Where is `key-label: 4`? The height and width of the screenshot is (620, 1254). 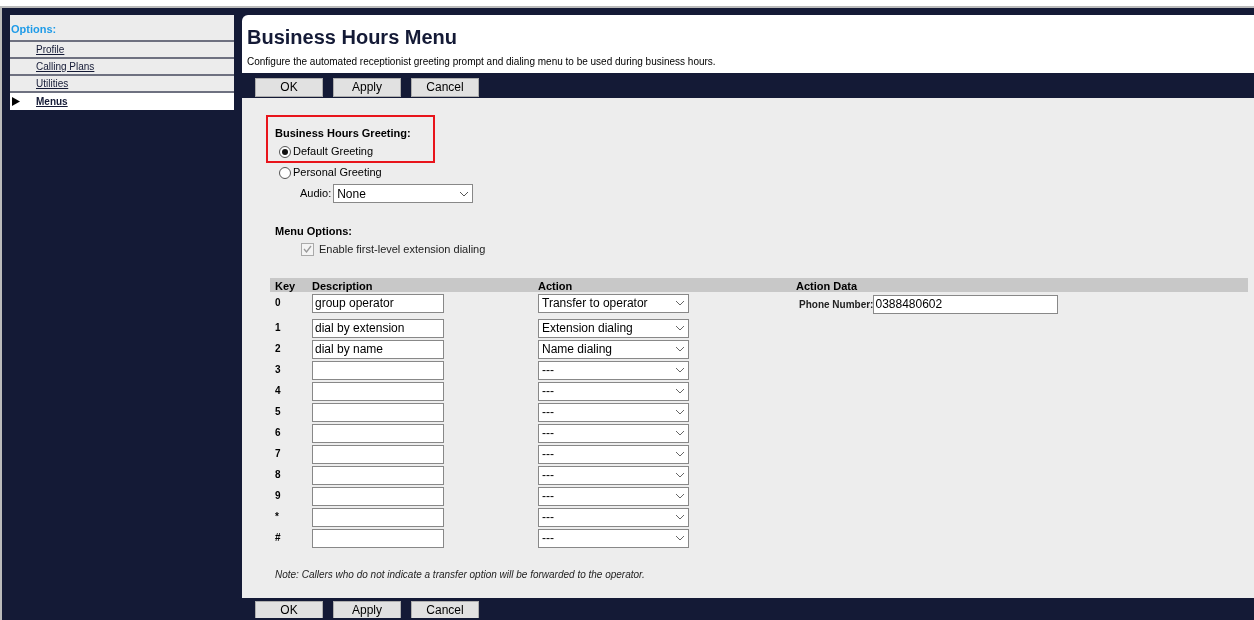
key-label: 4 is located at coordinates (278, 390).